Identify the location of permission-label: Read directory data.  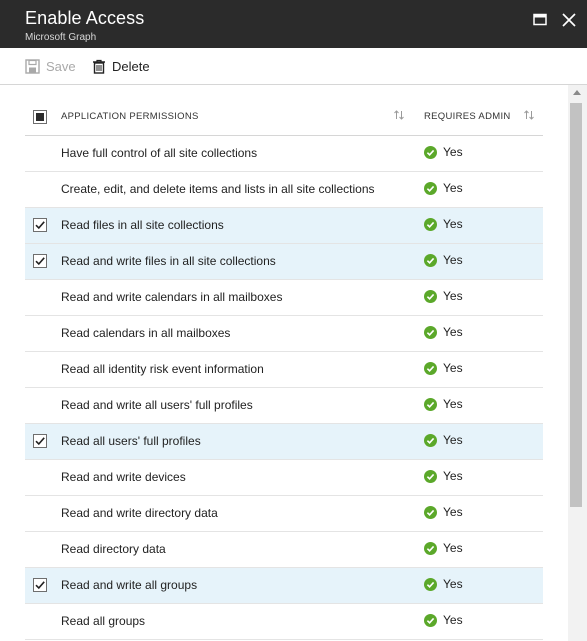
(113, 549).